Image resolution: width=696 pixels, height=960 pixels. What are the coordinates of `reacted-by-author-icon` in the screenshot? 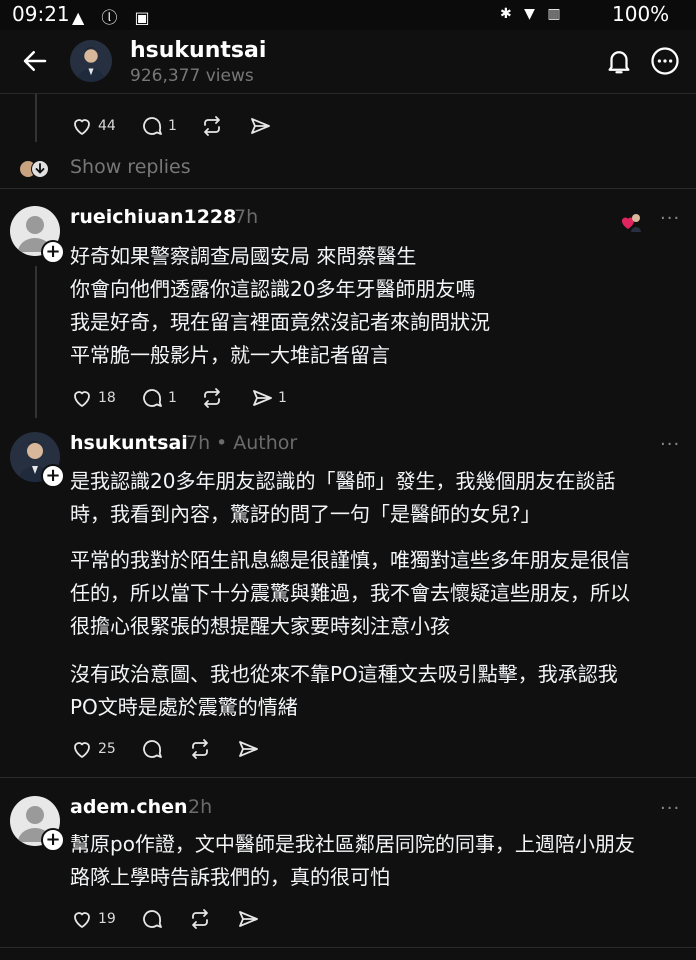 It's located at (631, 223).